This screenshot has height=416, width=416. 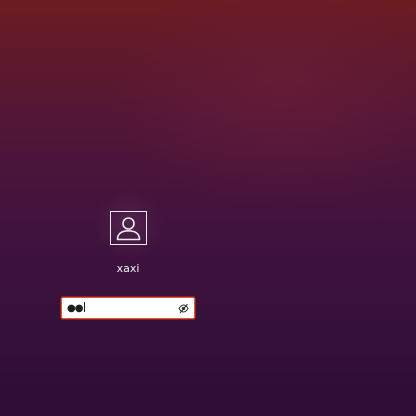 I want to click on password-input: ●●, so click(x=76, y=308).